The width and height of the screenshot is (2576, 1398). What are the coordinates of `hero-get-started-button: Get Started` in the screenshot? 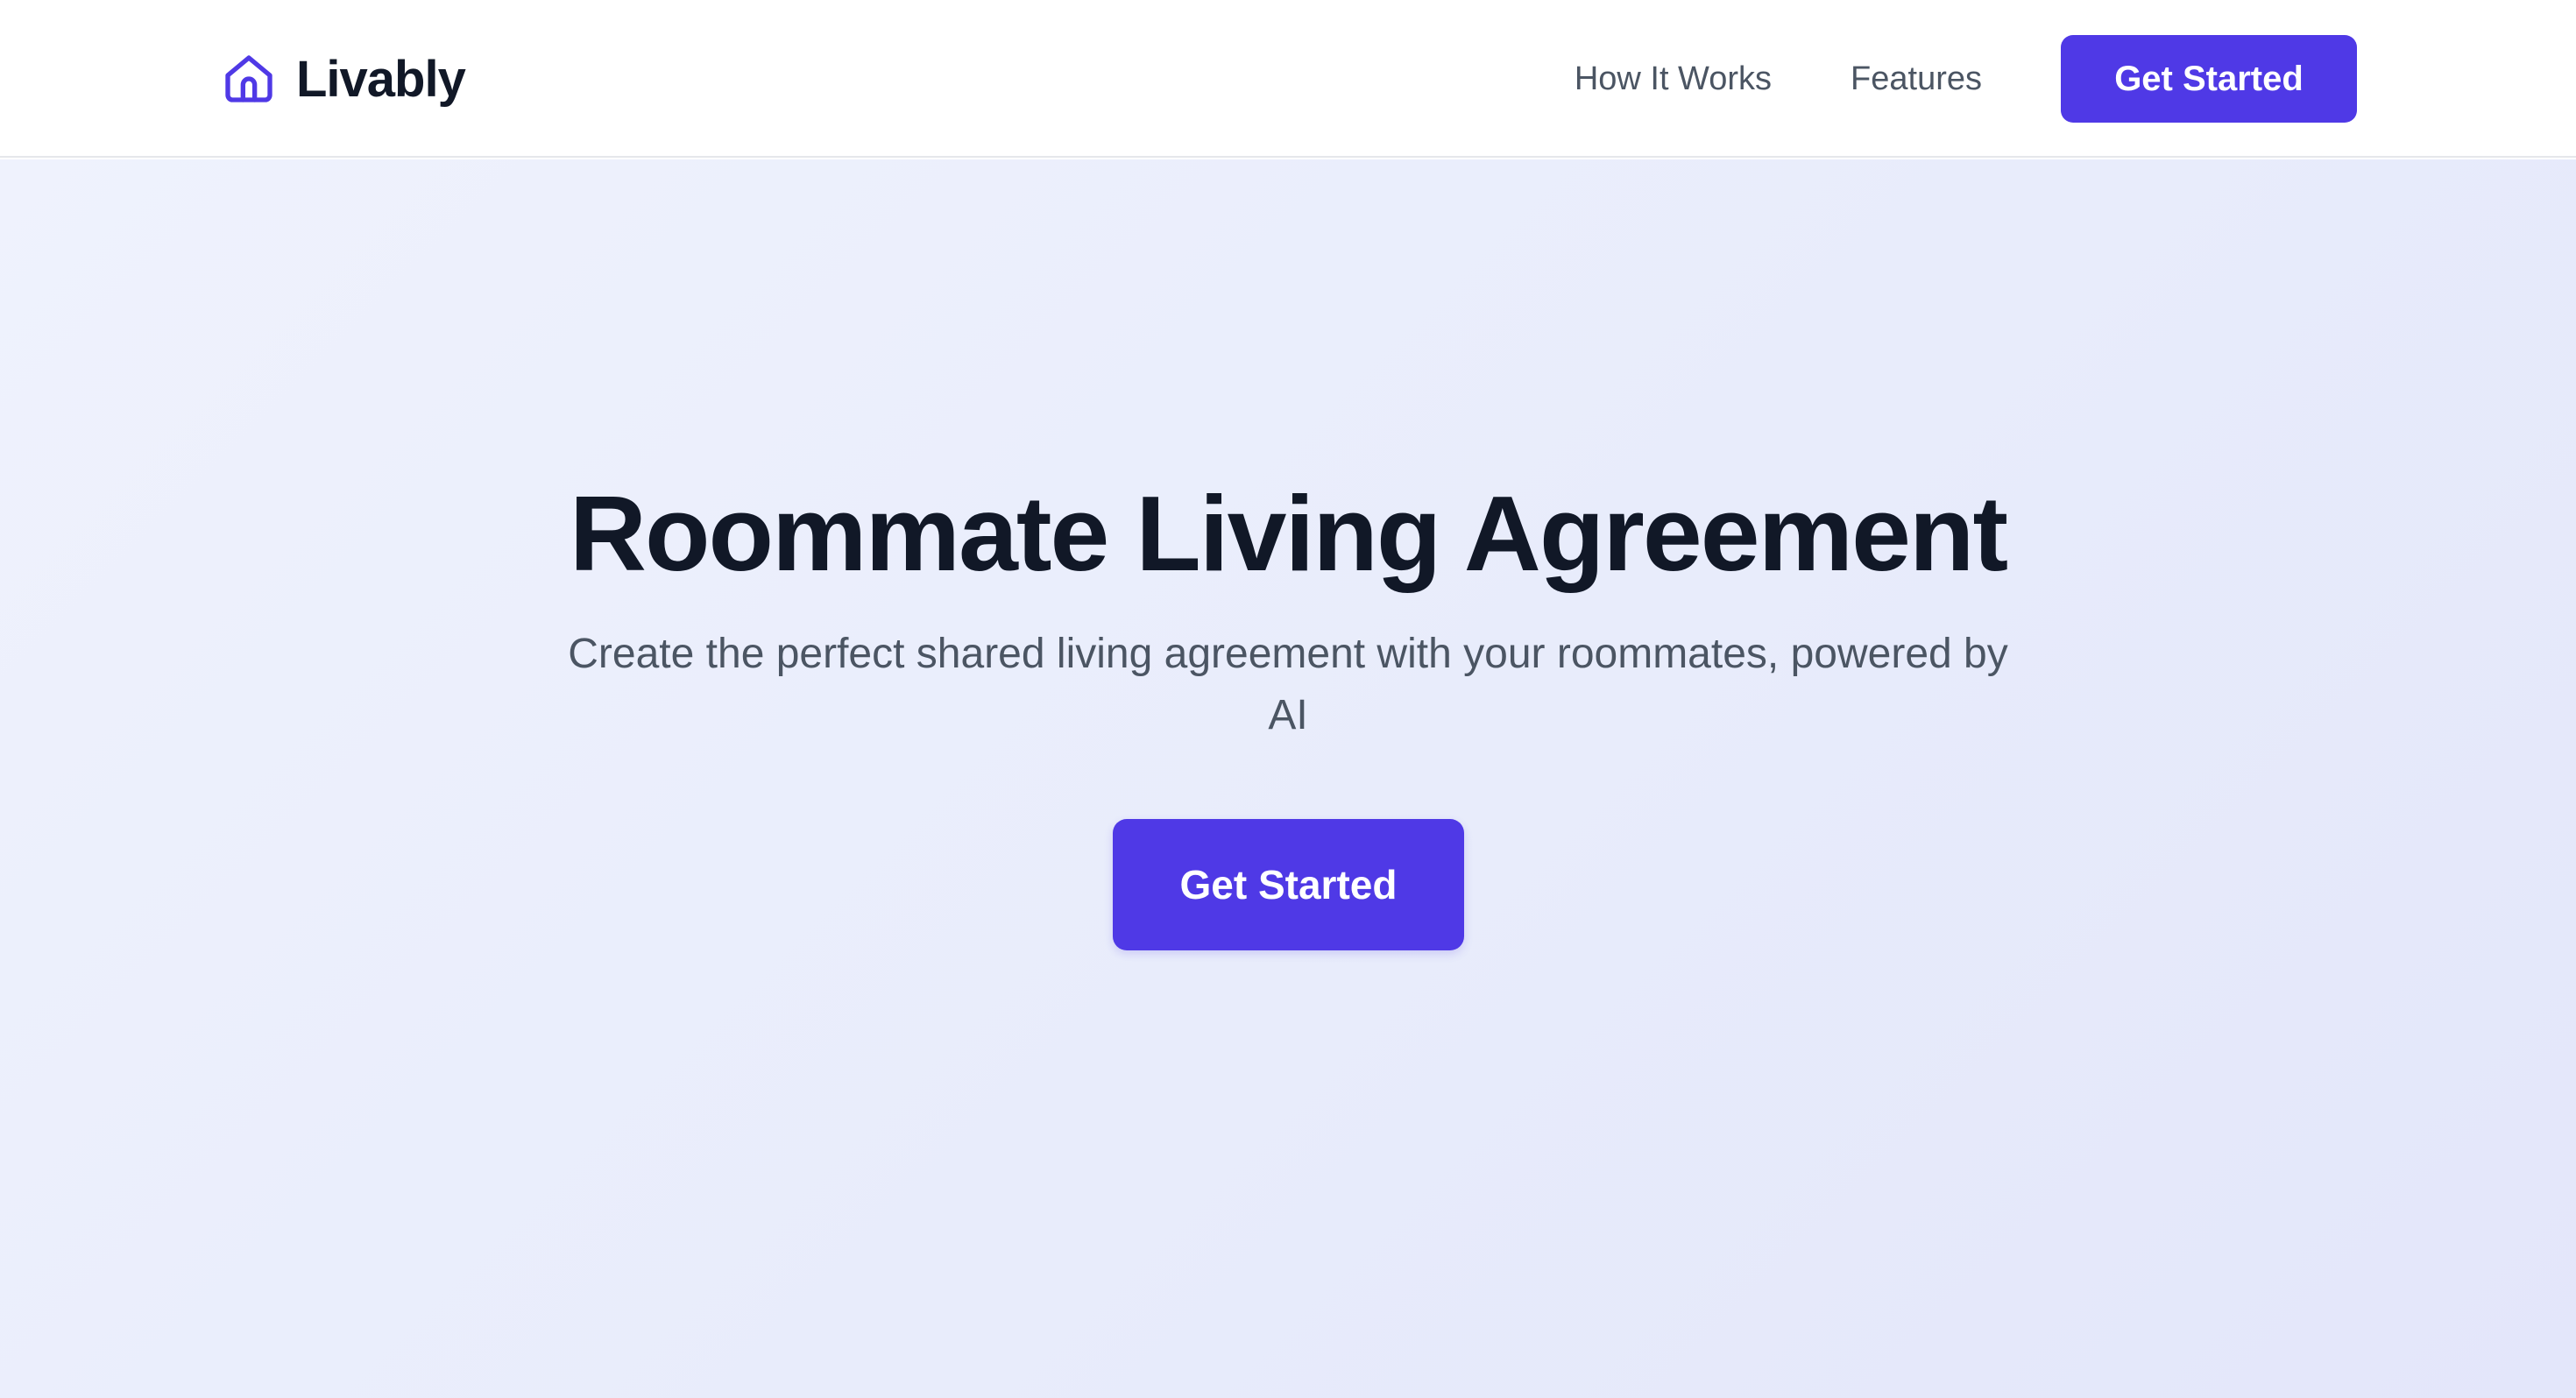 It's located at (1288, 884).